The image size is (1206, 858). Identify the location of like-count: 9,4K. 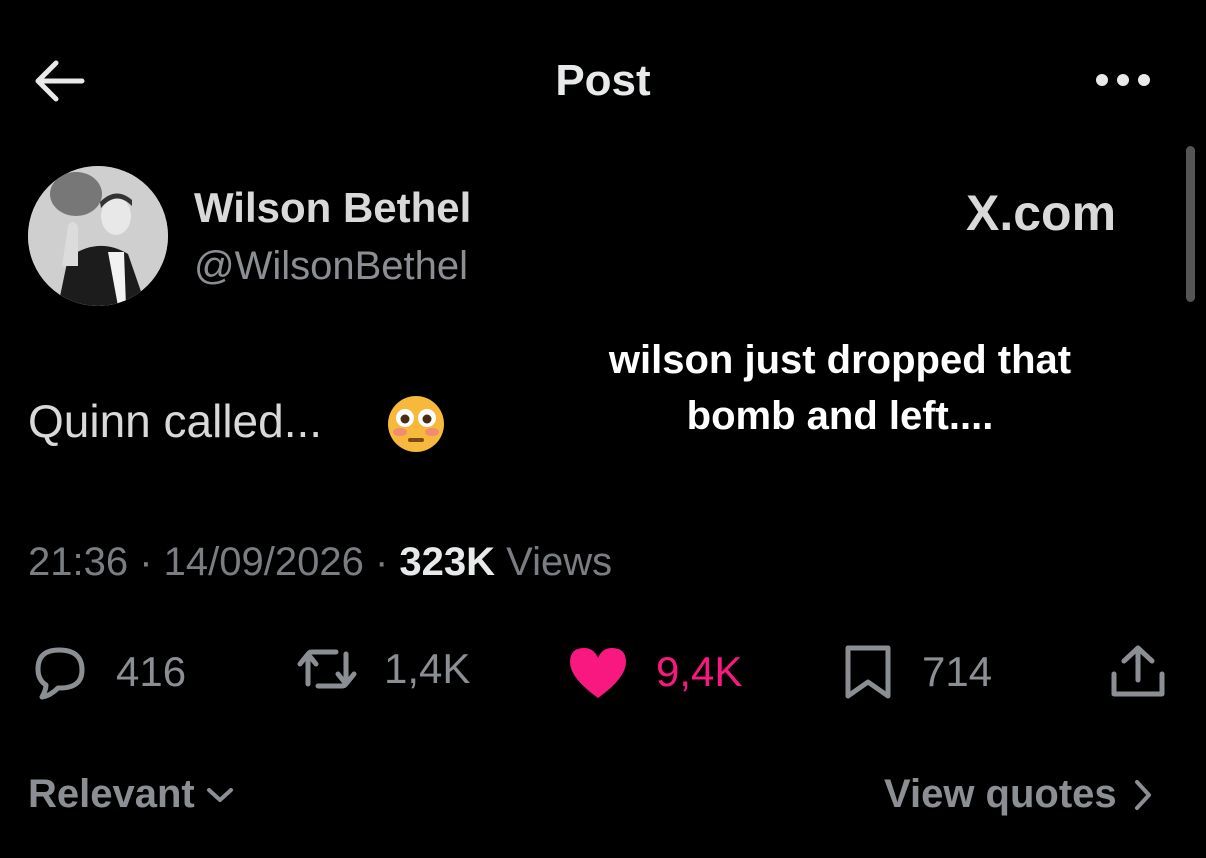
(699, 671).